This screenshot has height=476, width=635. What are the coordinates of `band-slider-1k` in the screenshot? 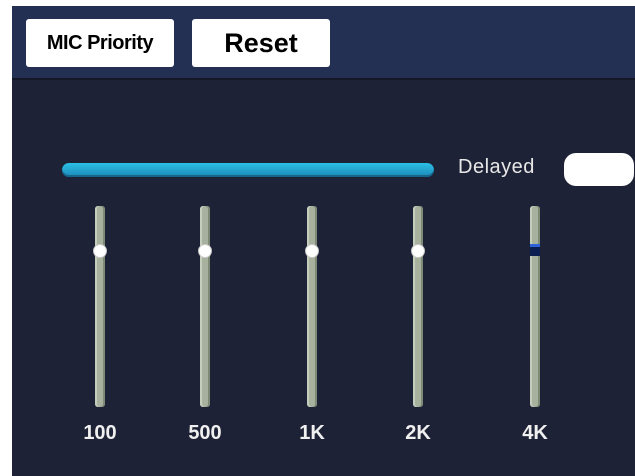 It's located at (312, 306).